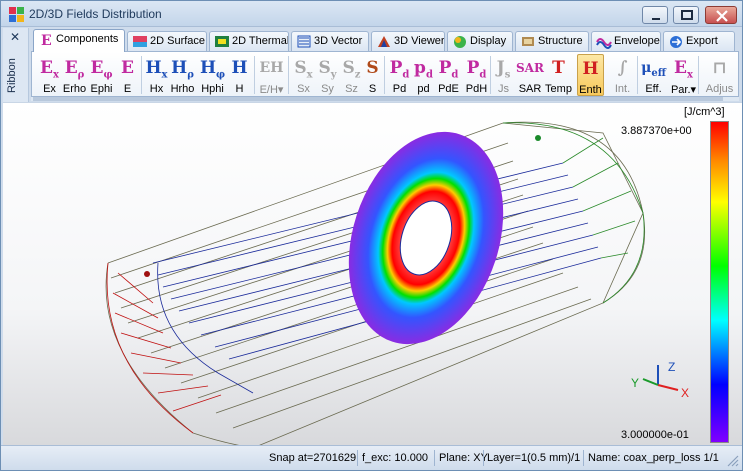  What do you see at coordinates (79, 40) in the screenshot?
I see `tab-components: E Components` at bounding box center [79, 40].